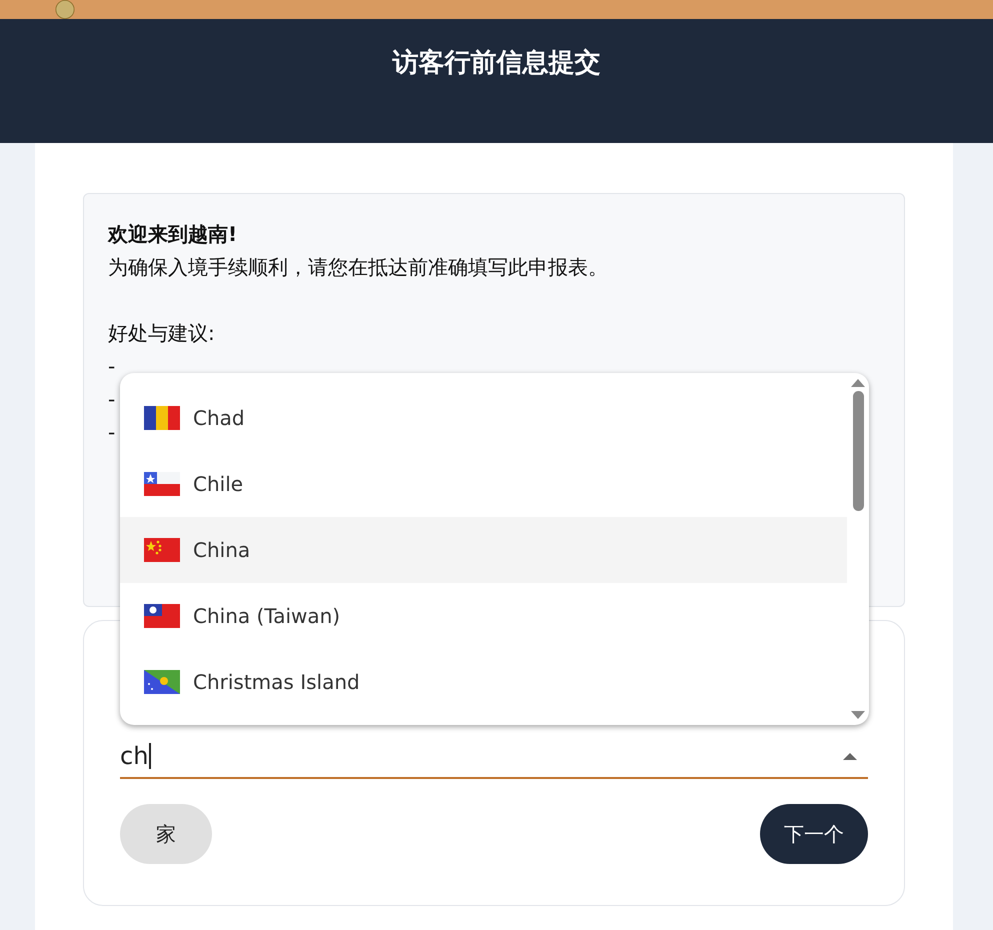 This screenshot has width=993, height=930. What do you see at coordinates (358, 267) in the screenshot?
I see `info-text: 为确保入境手续顺利，请您在抵达前准确填写此申报表。` at bounding box center [358, 267].